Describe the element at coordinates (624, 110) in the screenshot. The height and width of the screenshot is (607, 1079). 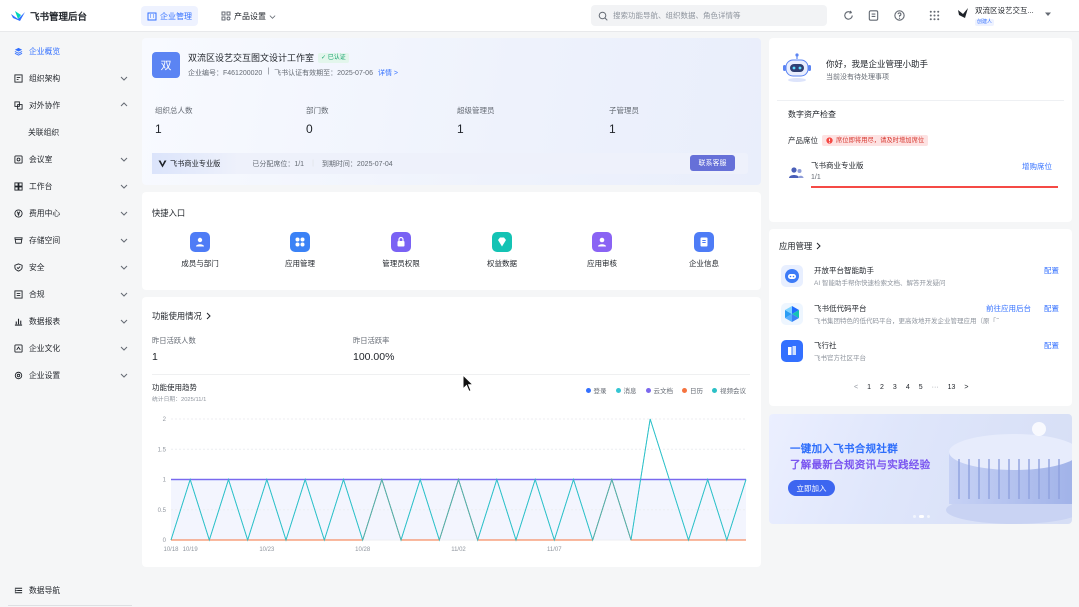
I see `stat-label: 子管理员` at that location.